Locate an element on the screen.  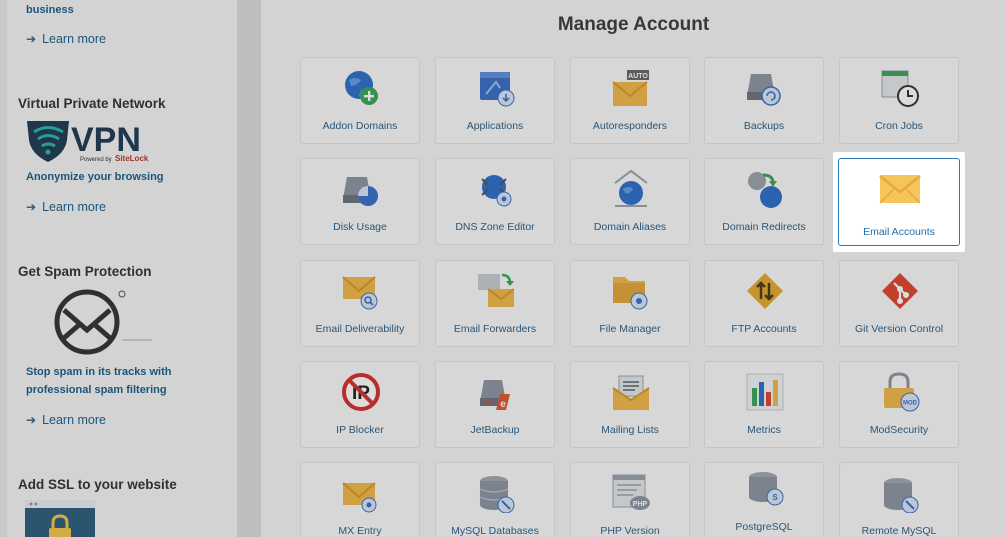
tile-label: Mailing Lists is located at coordinates (630, 430).